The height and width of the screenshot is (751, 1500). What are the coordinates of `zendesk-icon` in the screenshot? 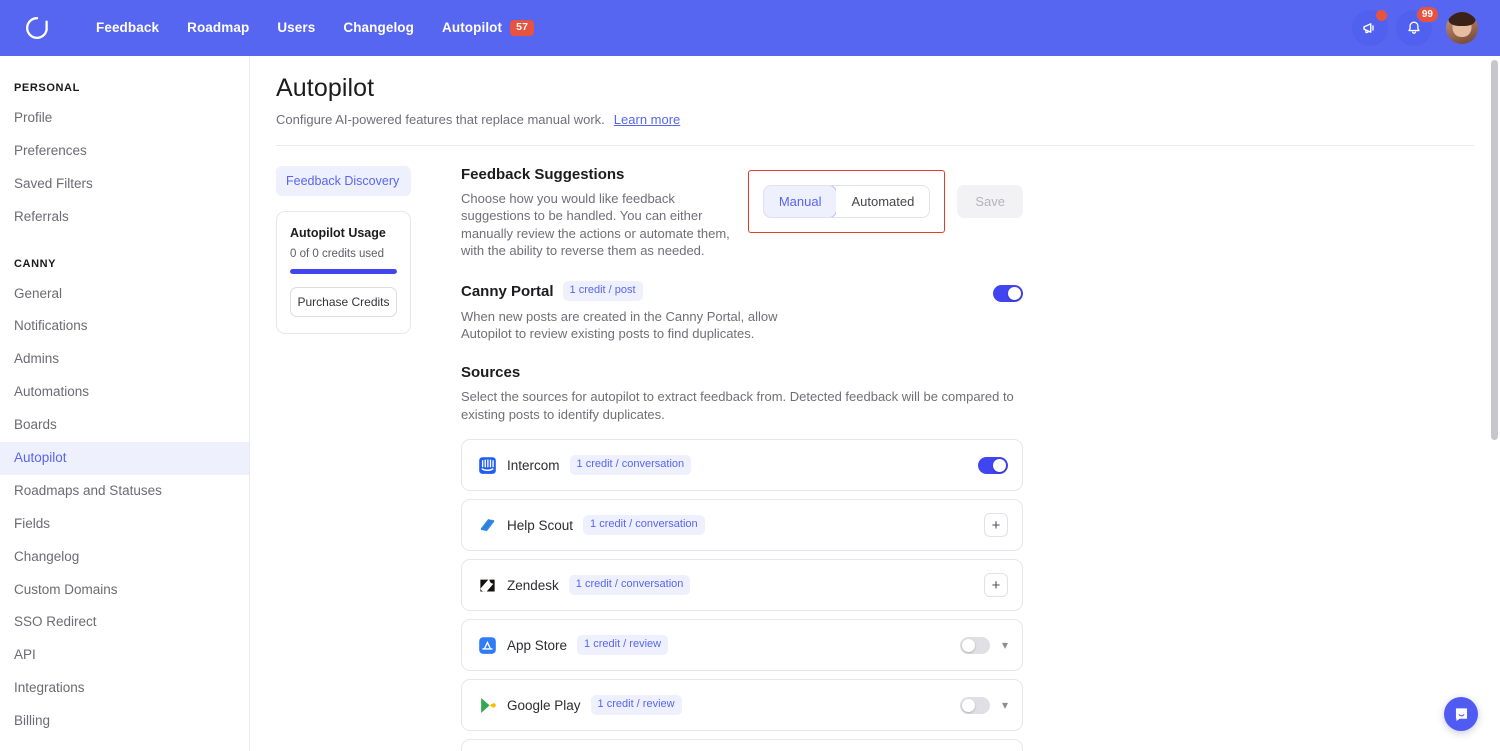 It's located at (487, 585).